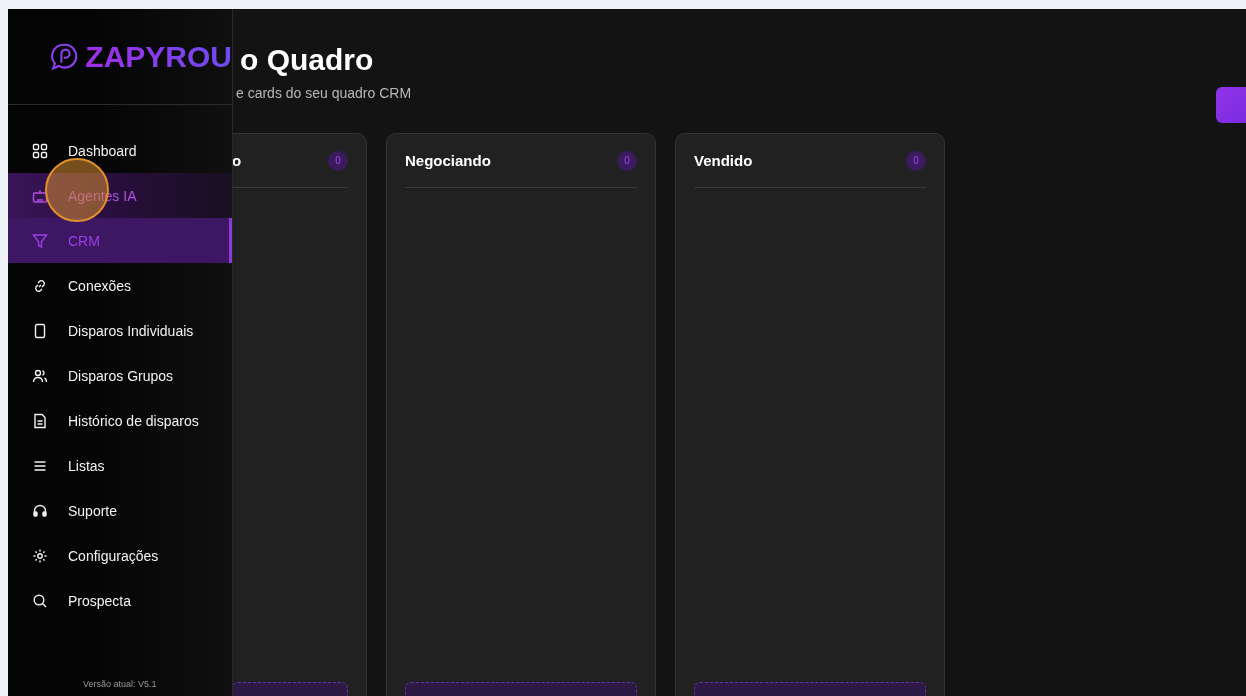 The height and width of the screenshot is (696, 1246). Describe the element at coordinates (448, 160) in the screenshot. I see `column-title: Negociando` at that location.